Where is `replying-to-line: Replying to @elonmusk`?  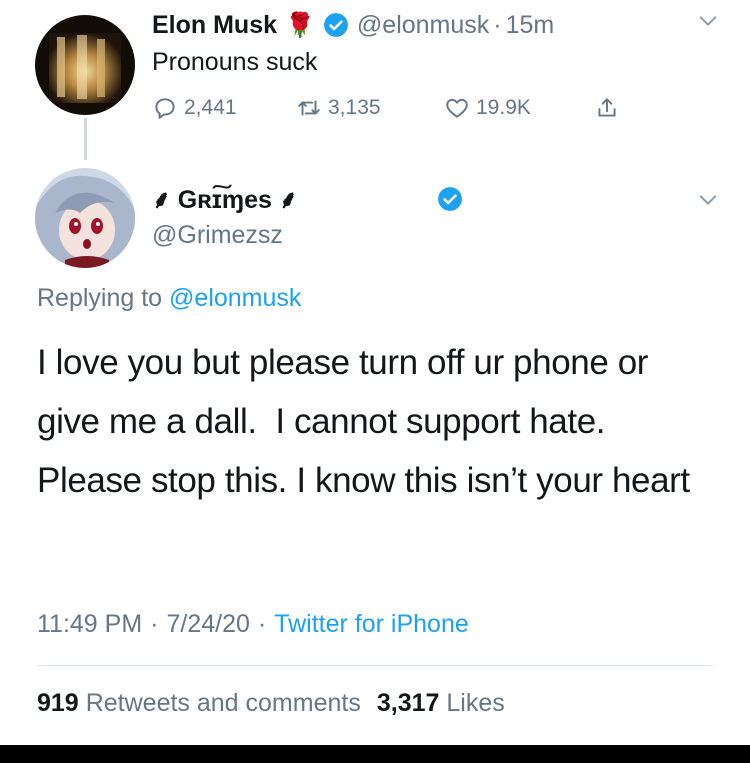 replying-to-line: Replying to @elonmusk is located at coordinates (169, 298).